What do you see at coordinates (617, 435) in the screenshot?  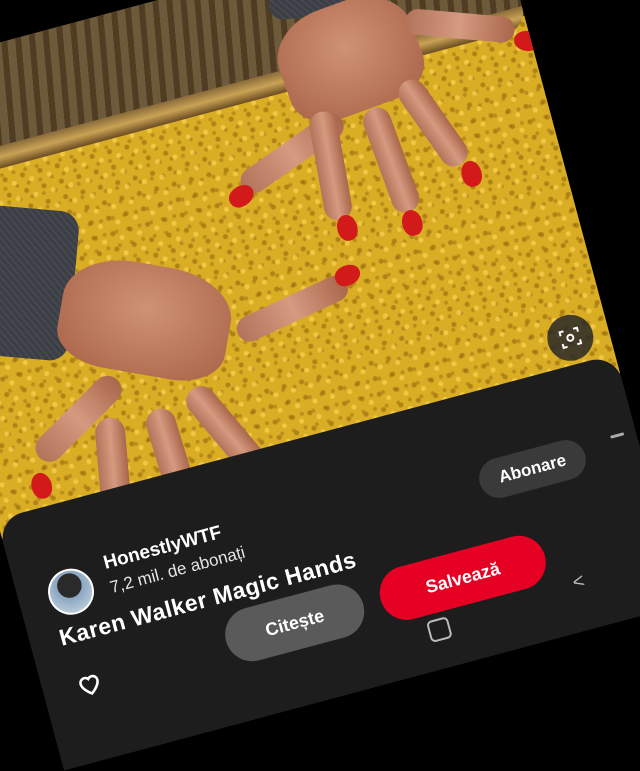 I see `panel-handle` at bounding box center [617, 435].